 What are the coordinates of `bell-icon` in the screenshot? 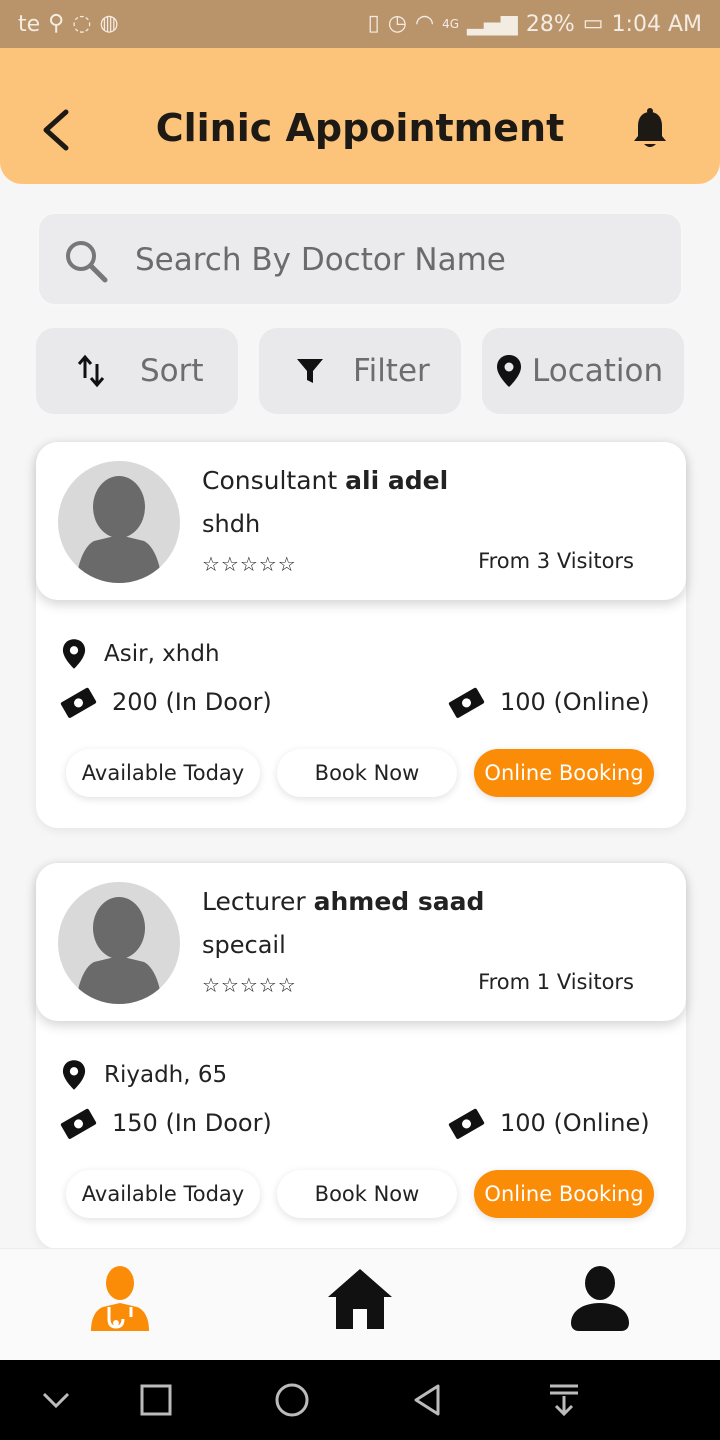 It's located at (650, 130).